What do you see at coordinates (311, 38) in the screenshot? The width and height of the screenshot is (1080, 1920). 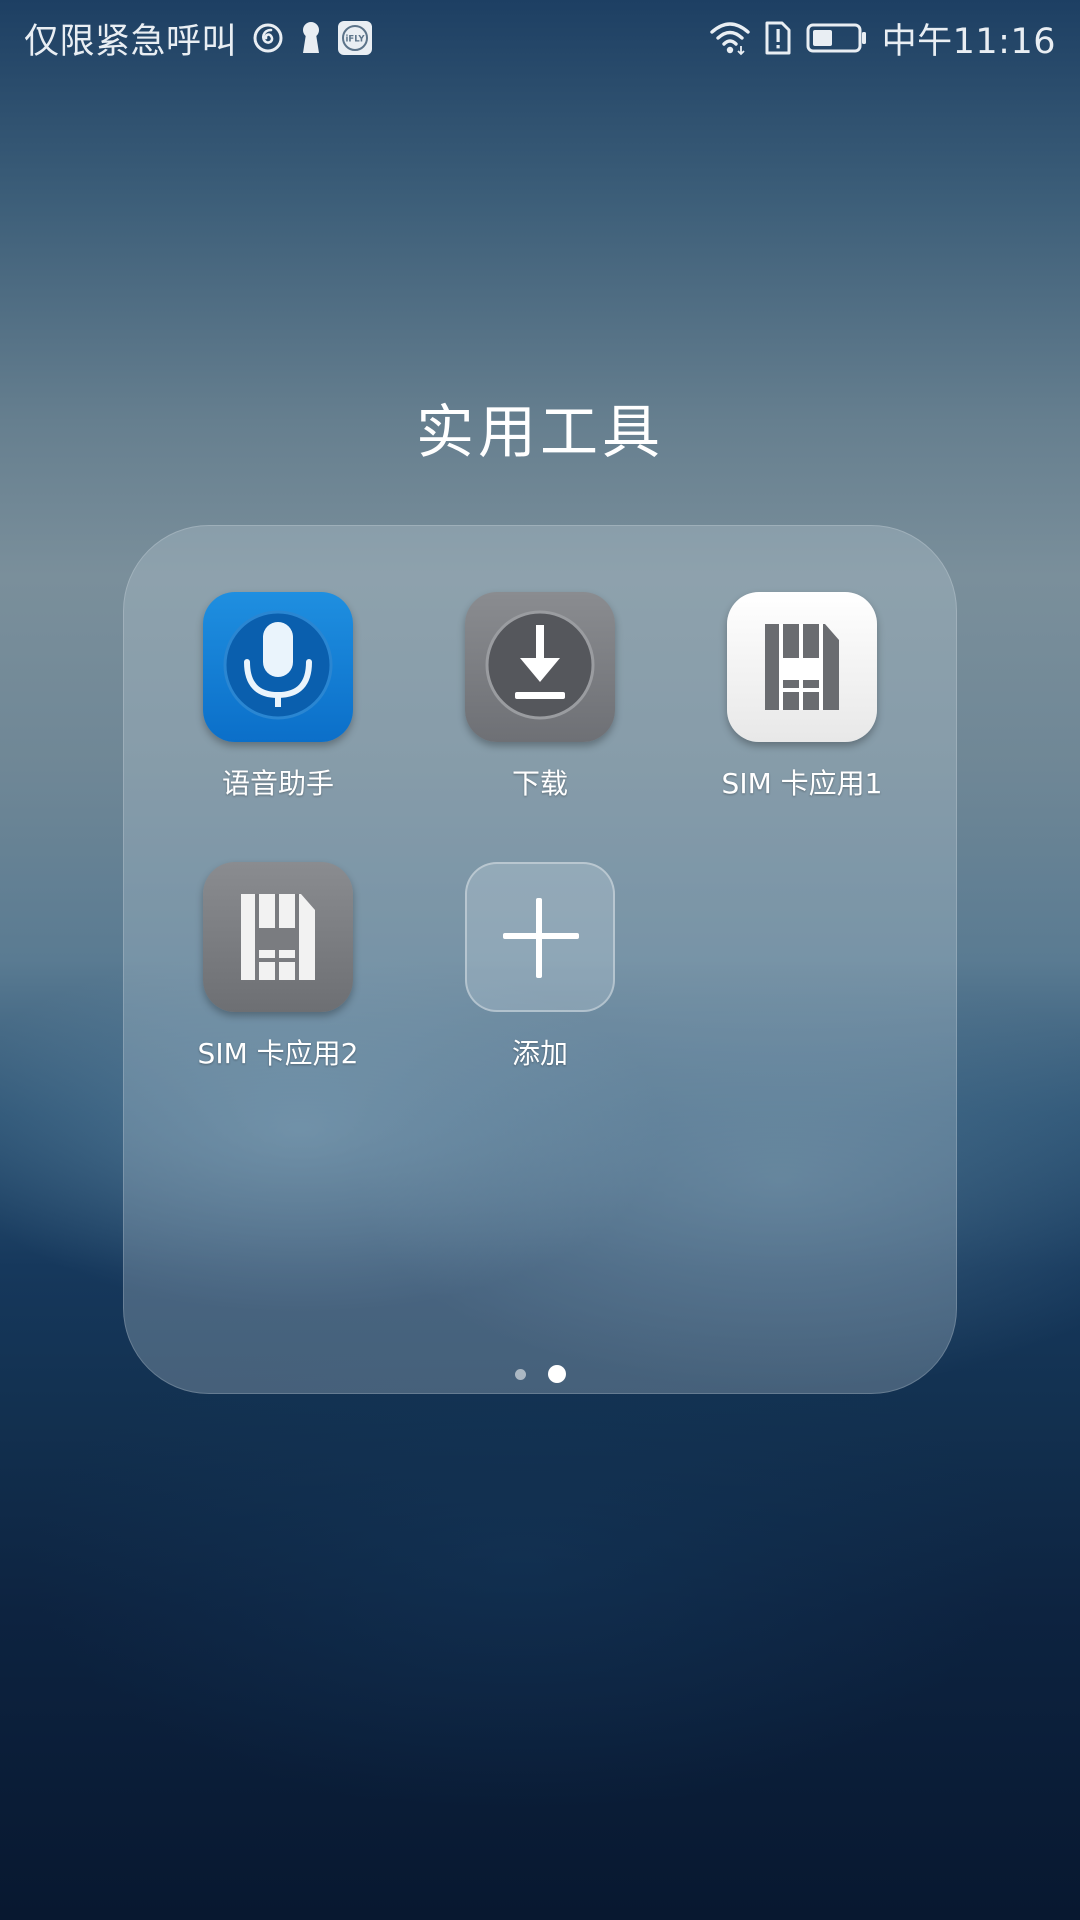 I see `keyhole-icon` at bounding box center [311, 38].